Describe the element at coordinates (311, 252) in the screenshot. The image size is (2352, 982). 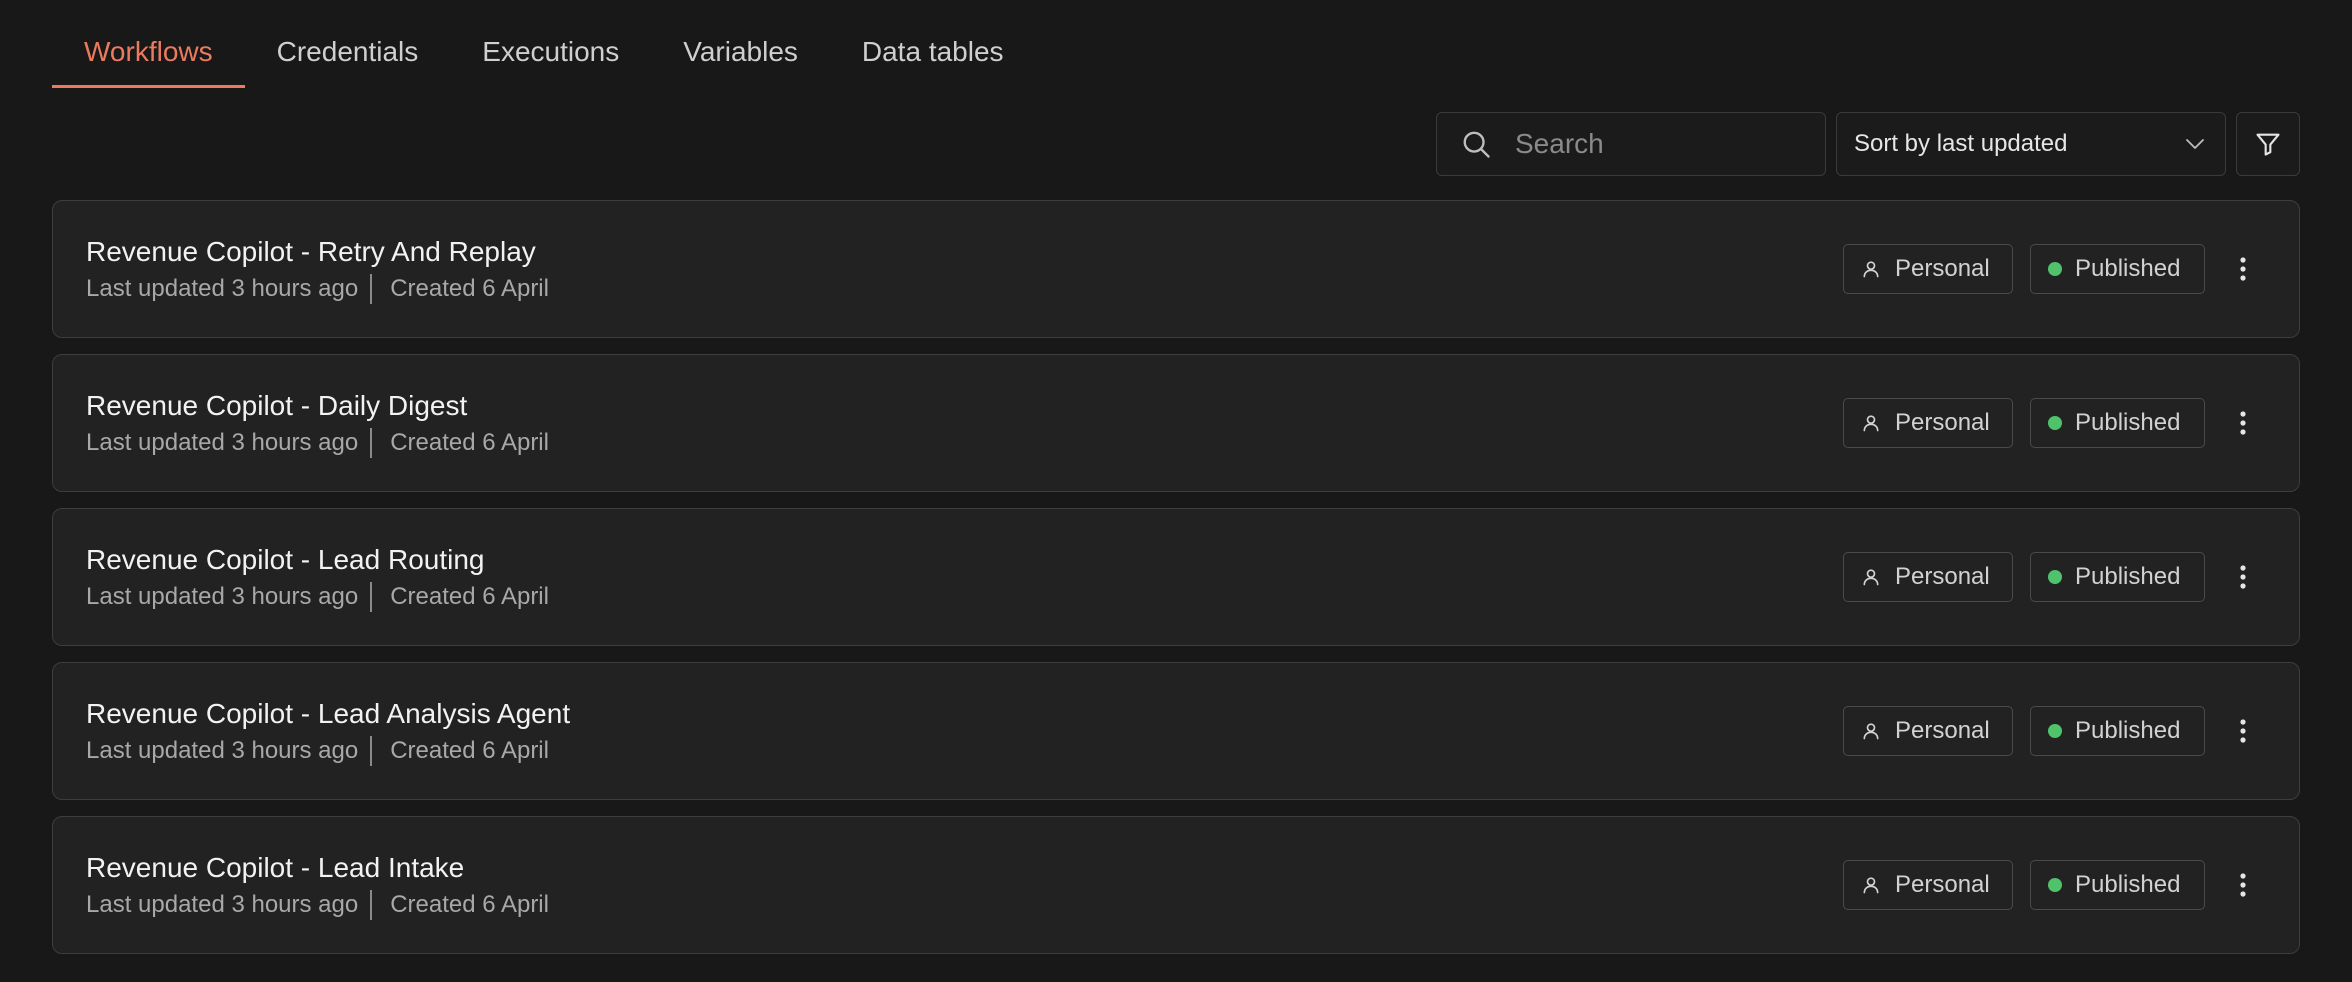
I see `workflow-title: Revenue Copilot - Retry And Replay` at that location.